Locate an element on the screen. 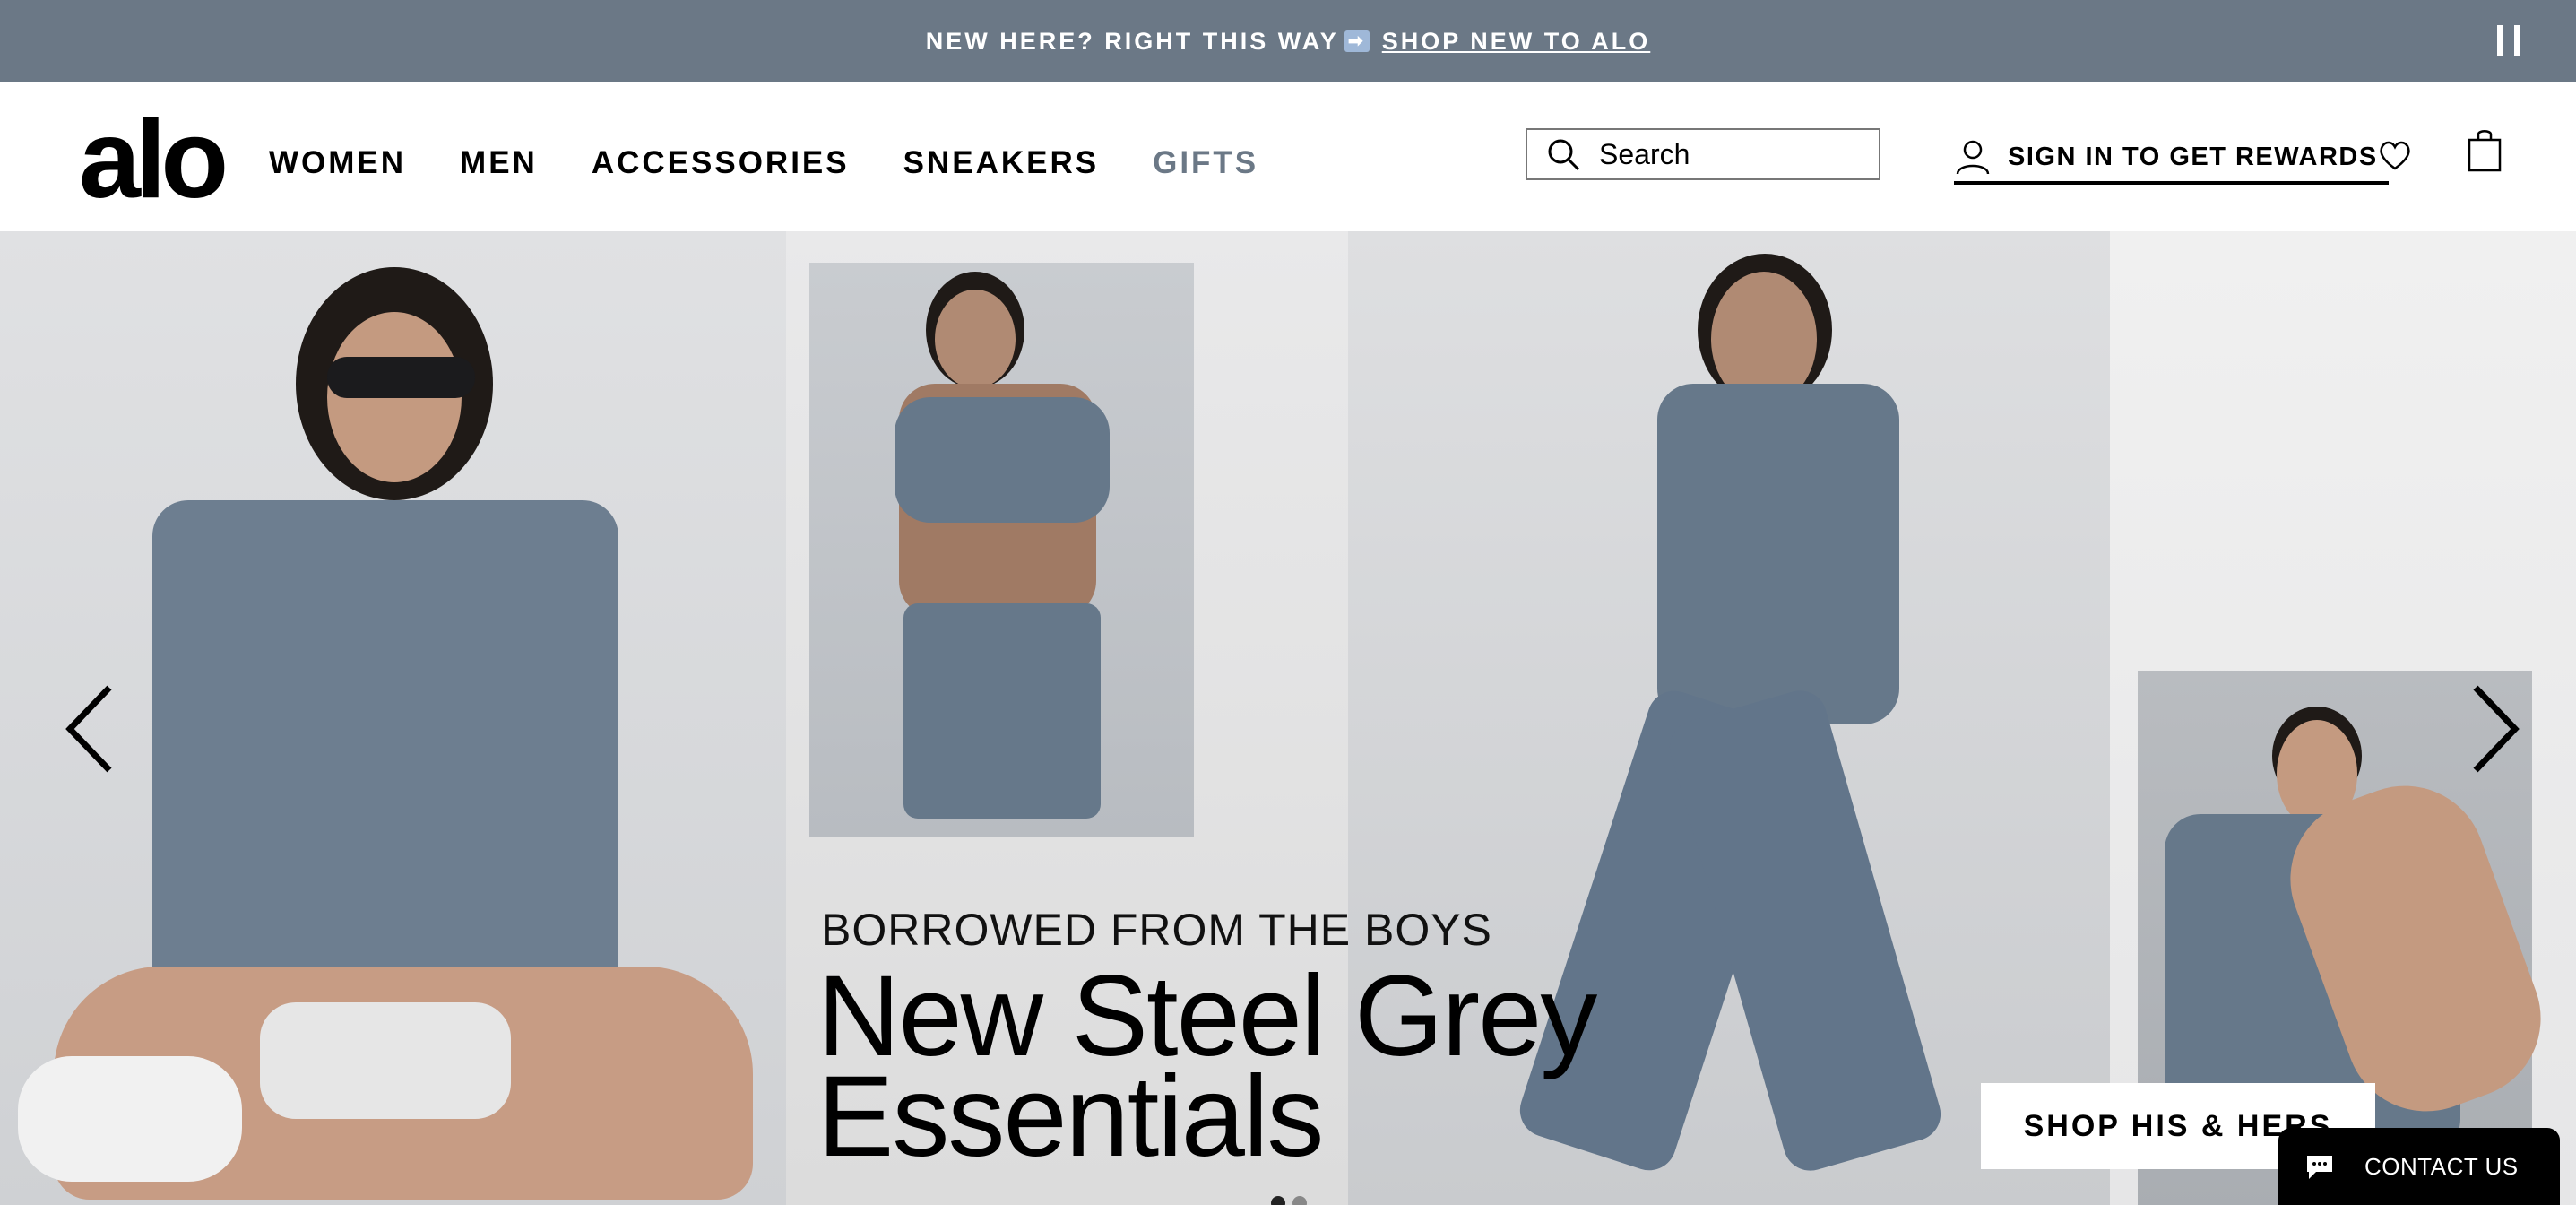  contact-us-label: CONTACT US is located at coordinates (2441, 1166).